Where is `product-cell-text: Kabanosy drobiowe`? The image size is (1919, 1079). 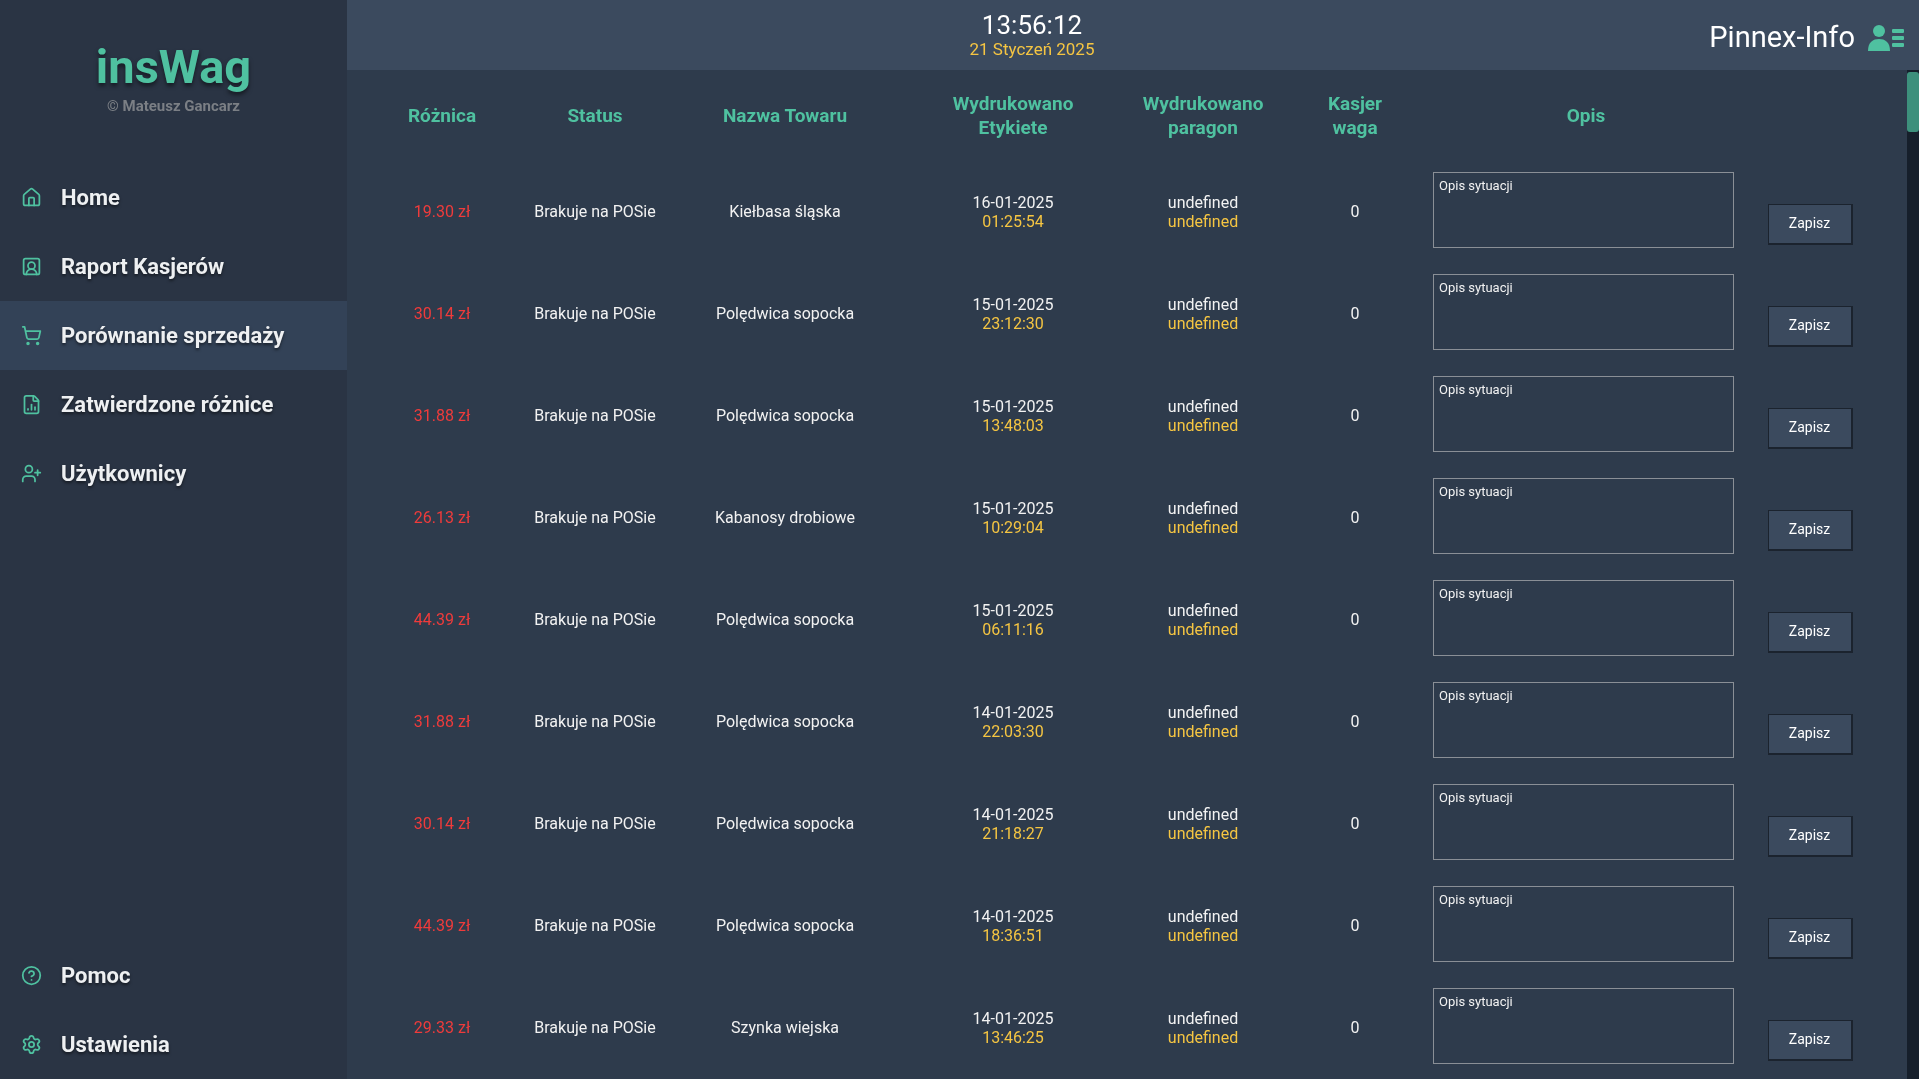 product-cell-text: Kabanosy drobiowe is located at coordinates (785, 518).